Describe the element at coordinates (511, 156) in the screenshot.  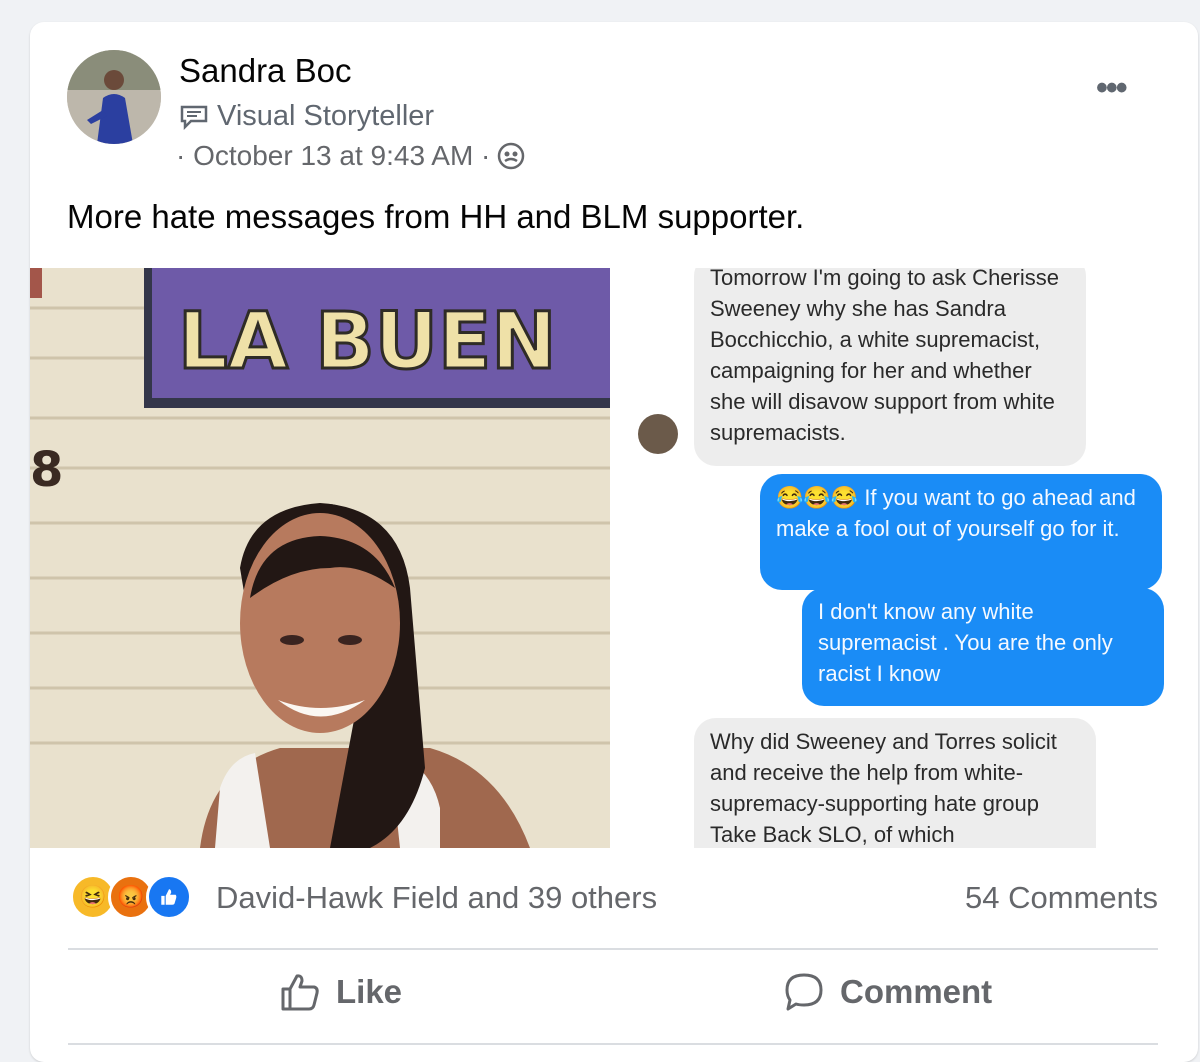
I see `audience-icon` at that location.